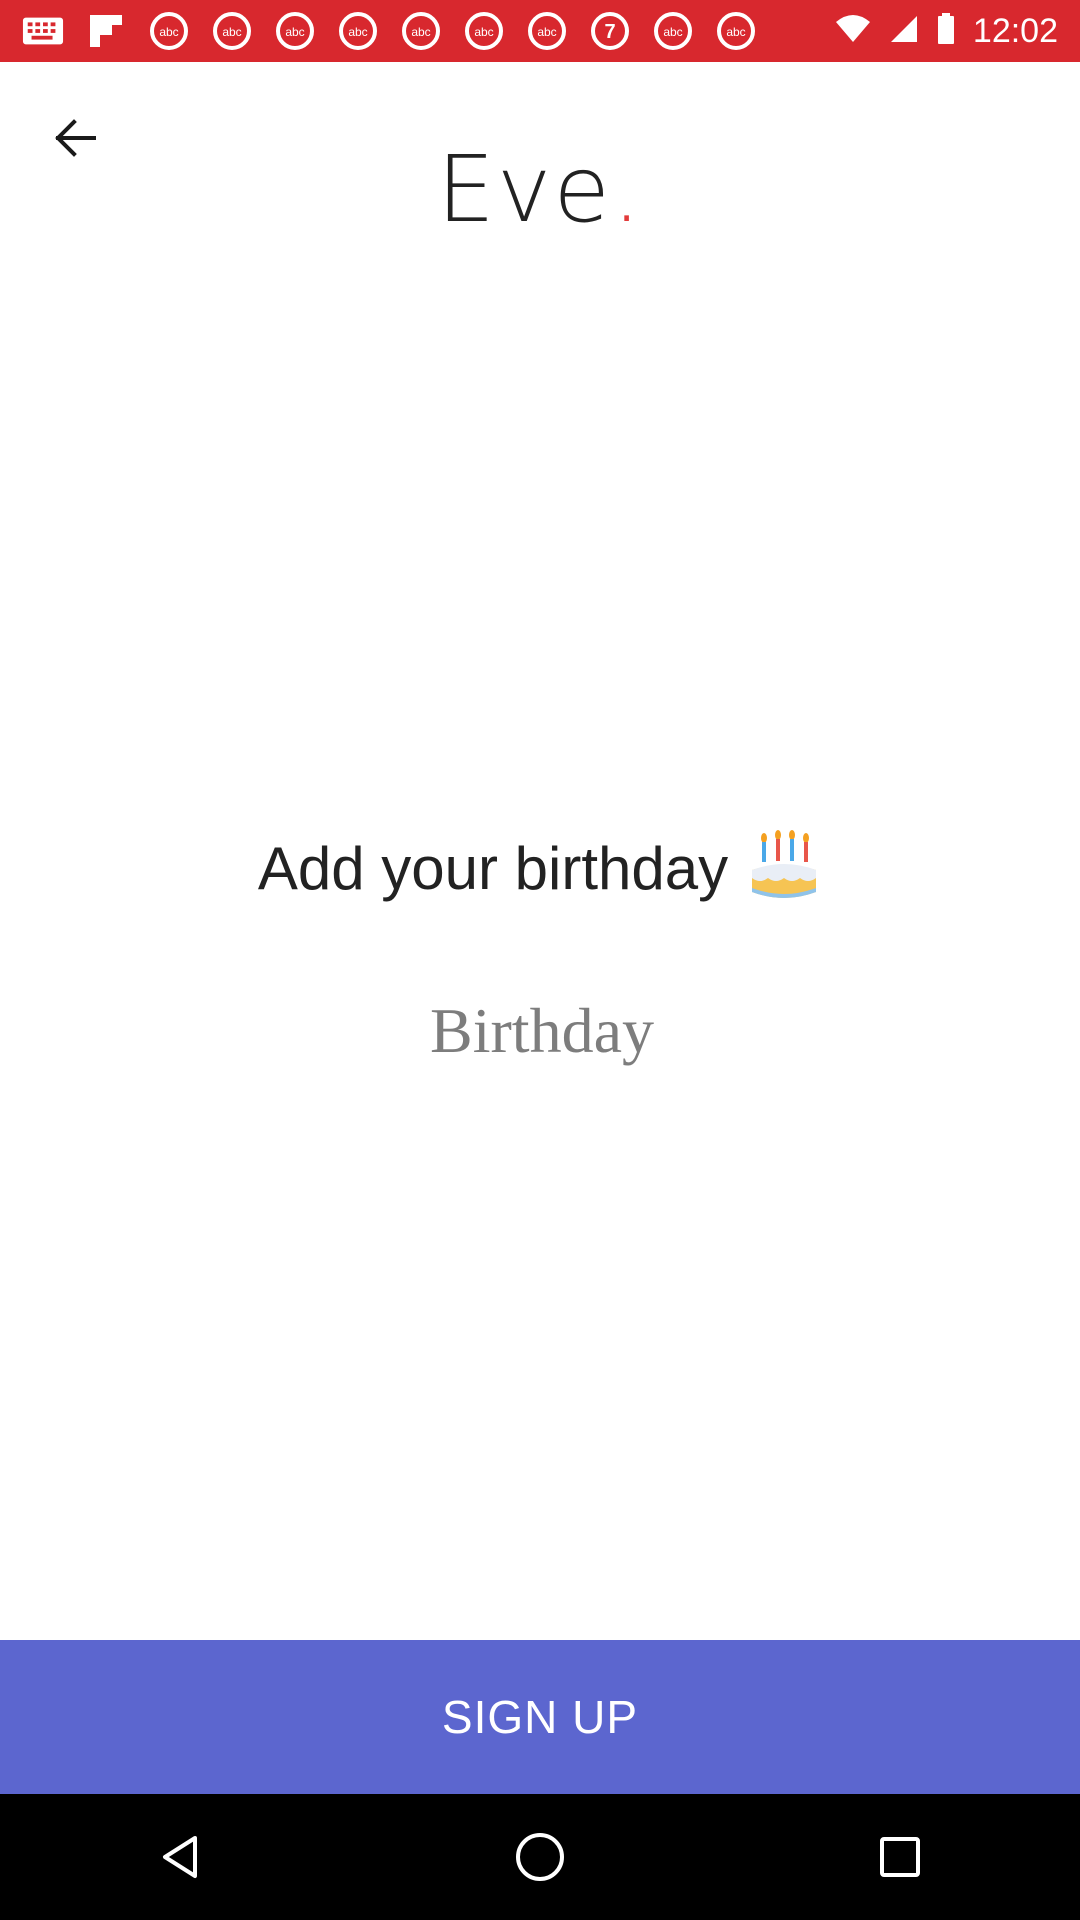 This screenshot has width=1080, height=1920. I want to click on nav-recents-button, so click(900, 1857).